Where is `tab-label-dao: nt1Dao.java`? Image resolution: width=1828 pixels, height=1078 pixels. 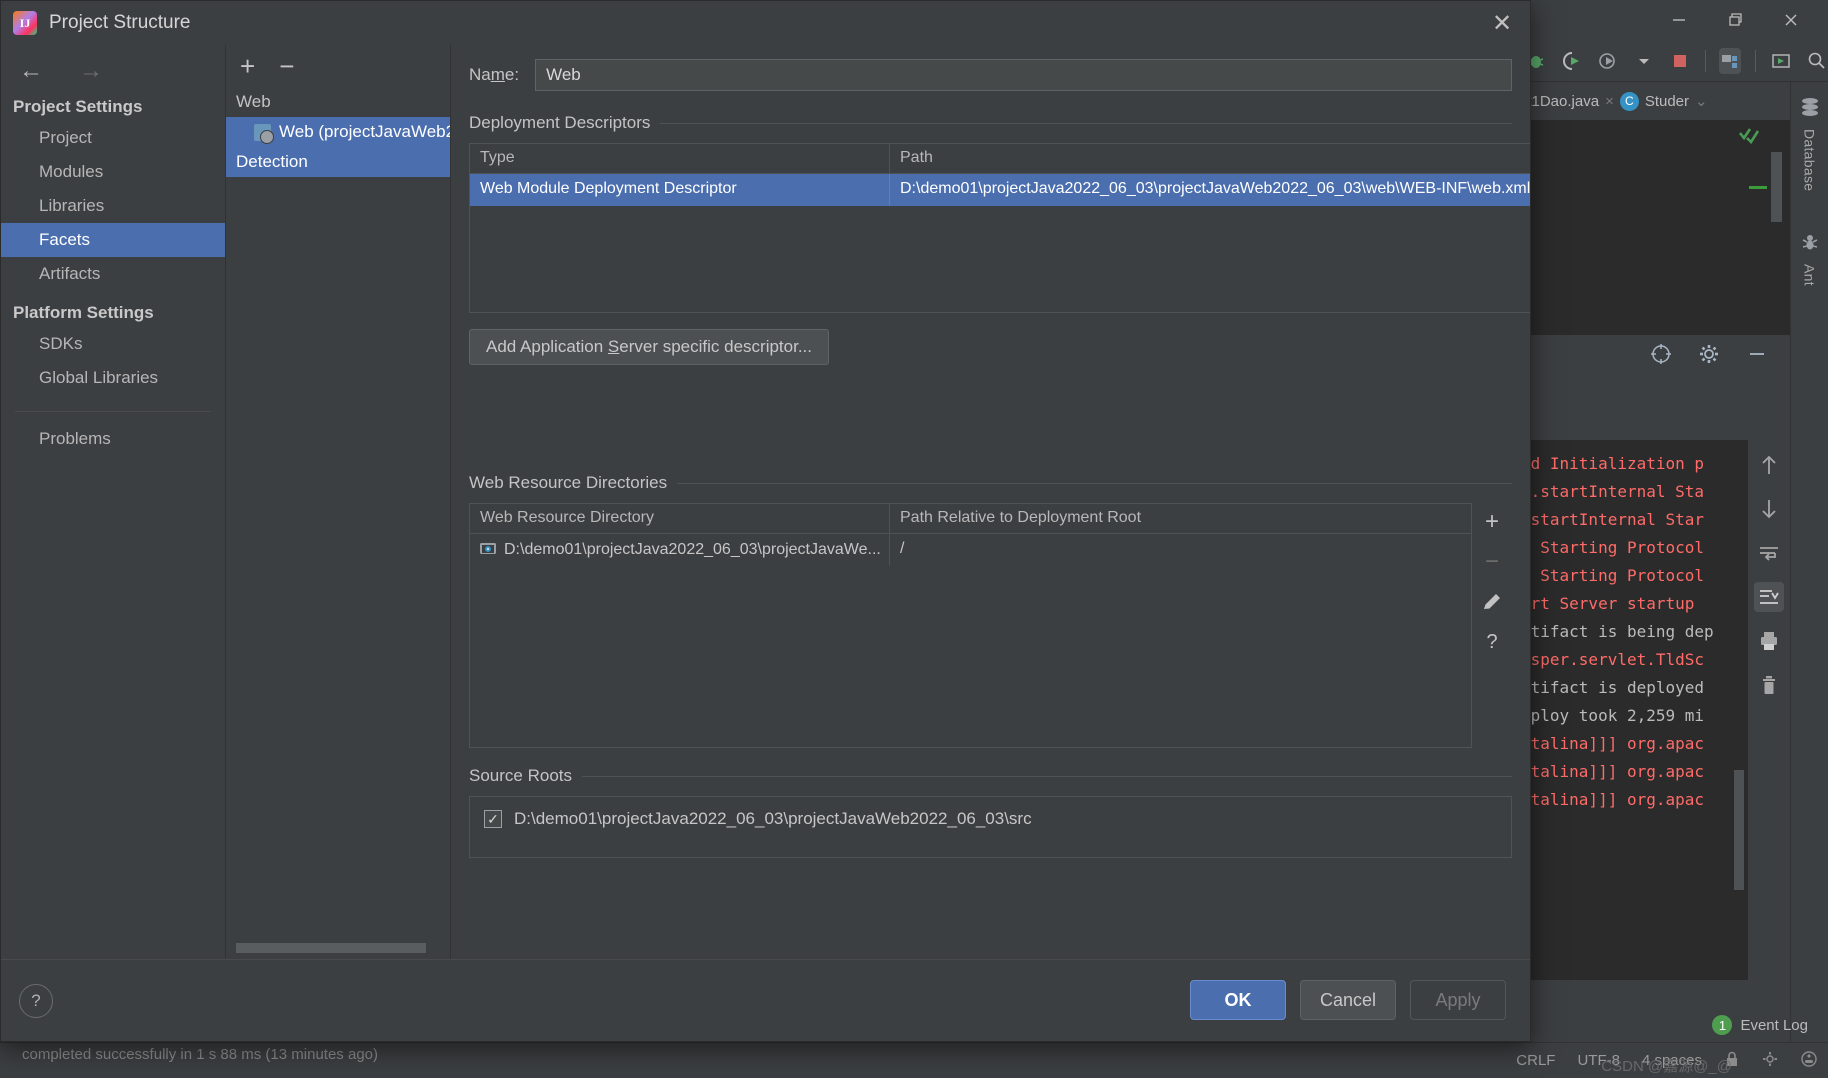 tab-label-dao: nt1Dao.java is located at coordinates (1559, 101).